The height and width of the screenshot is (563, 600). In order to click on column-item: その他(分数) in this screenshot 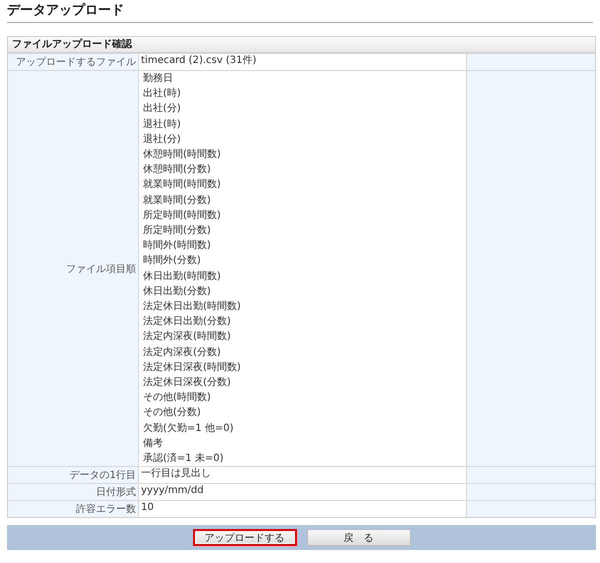, I will do `click(172, 413)`.